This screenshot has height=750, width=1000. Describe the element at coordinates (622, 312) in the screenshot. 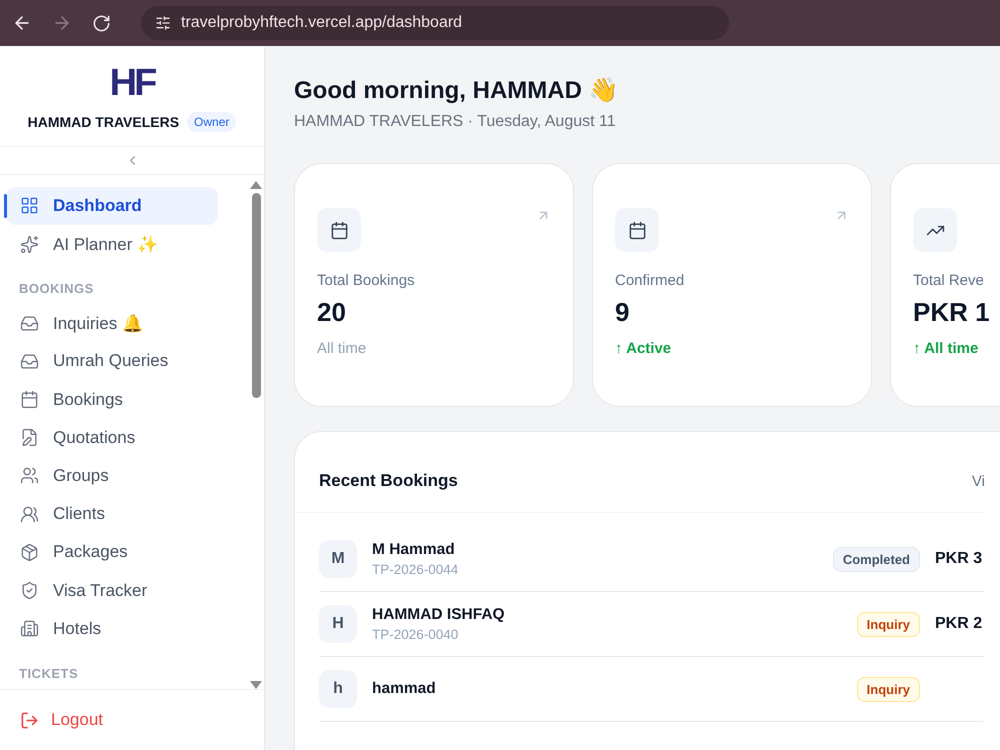

I see `stat-value: 9` at that location.